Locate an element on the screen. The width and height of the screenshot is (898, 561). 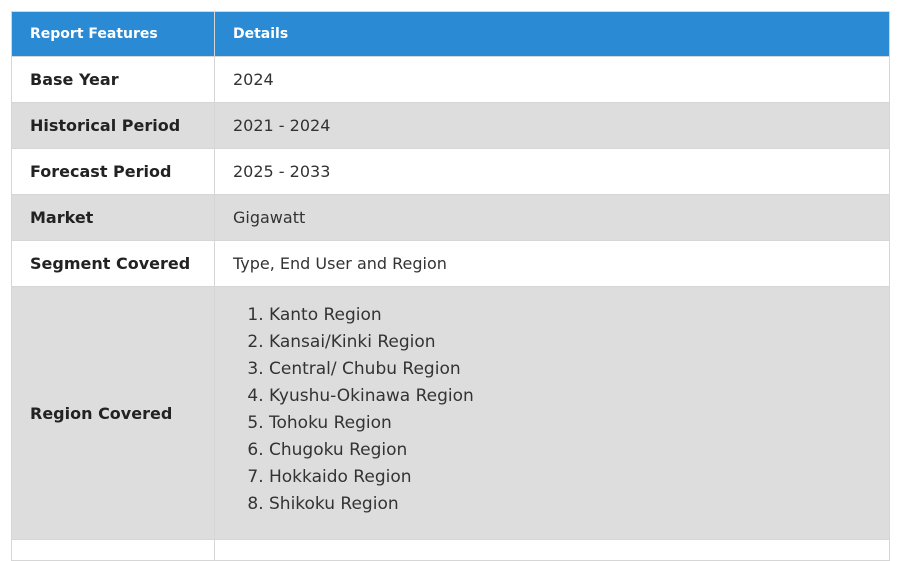
table-header-row: Report Features Details is located at coordinates (450, 34).